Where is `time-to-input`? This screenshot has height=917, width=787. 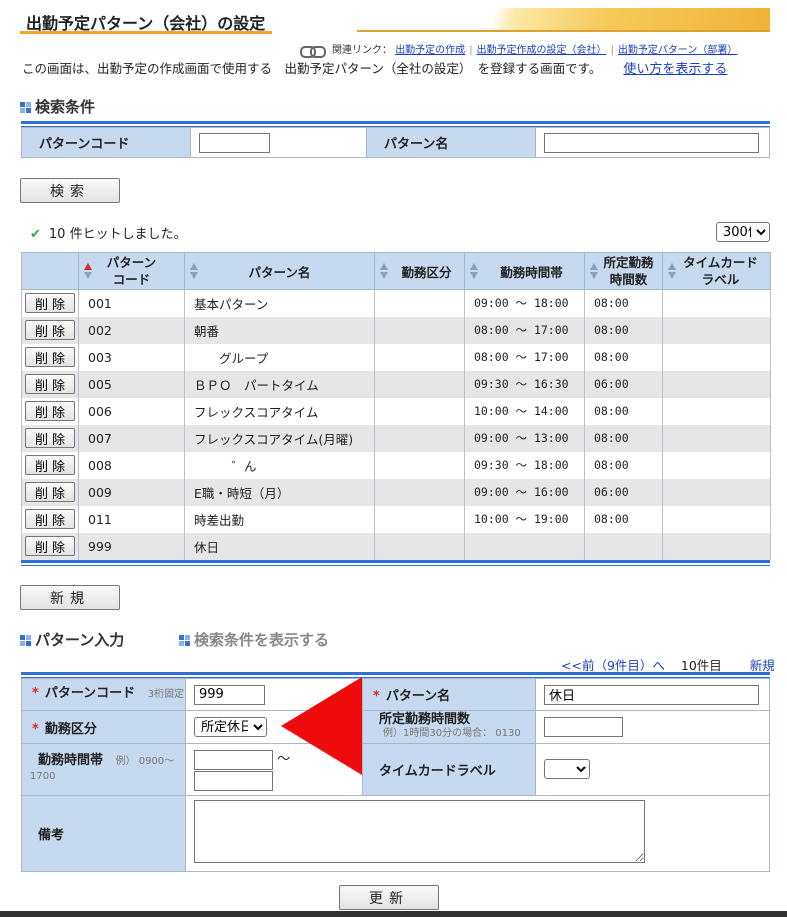 time-to-input is located at coordinates (233, 780).